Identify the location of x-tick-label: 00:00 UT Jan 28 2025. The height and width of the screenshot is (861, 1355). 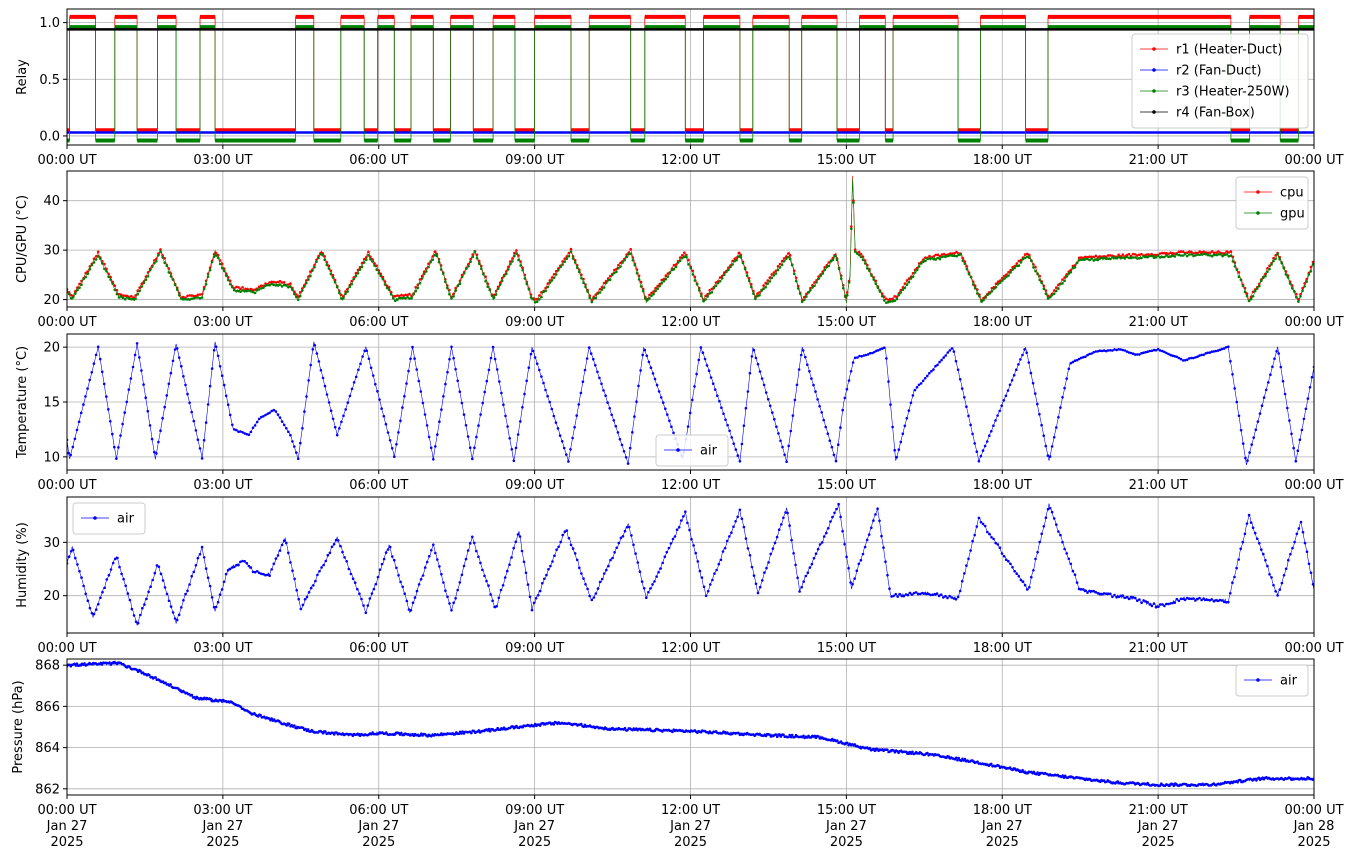
(1313, 826).